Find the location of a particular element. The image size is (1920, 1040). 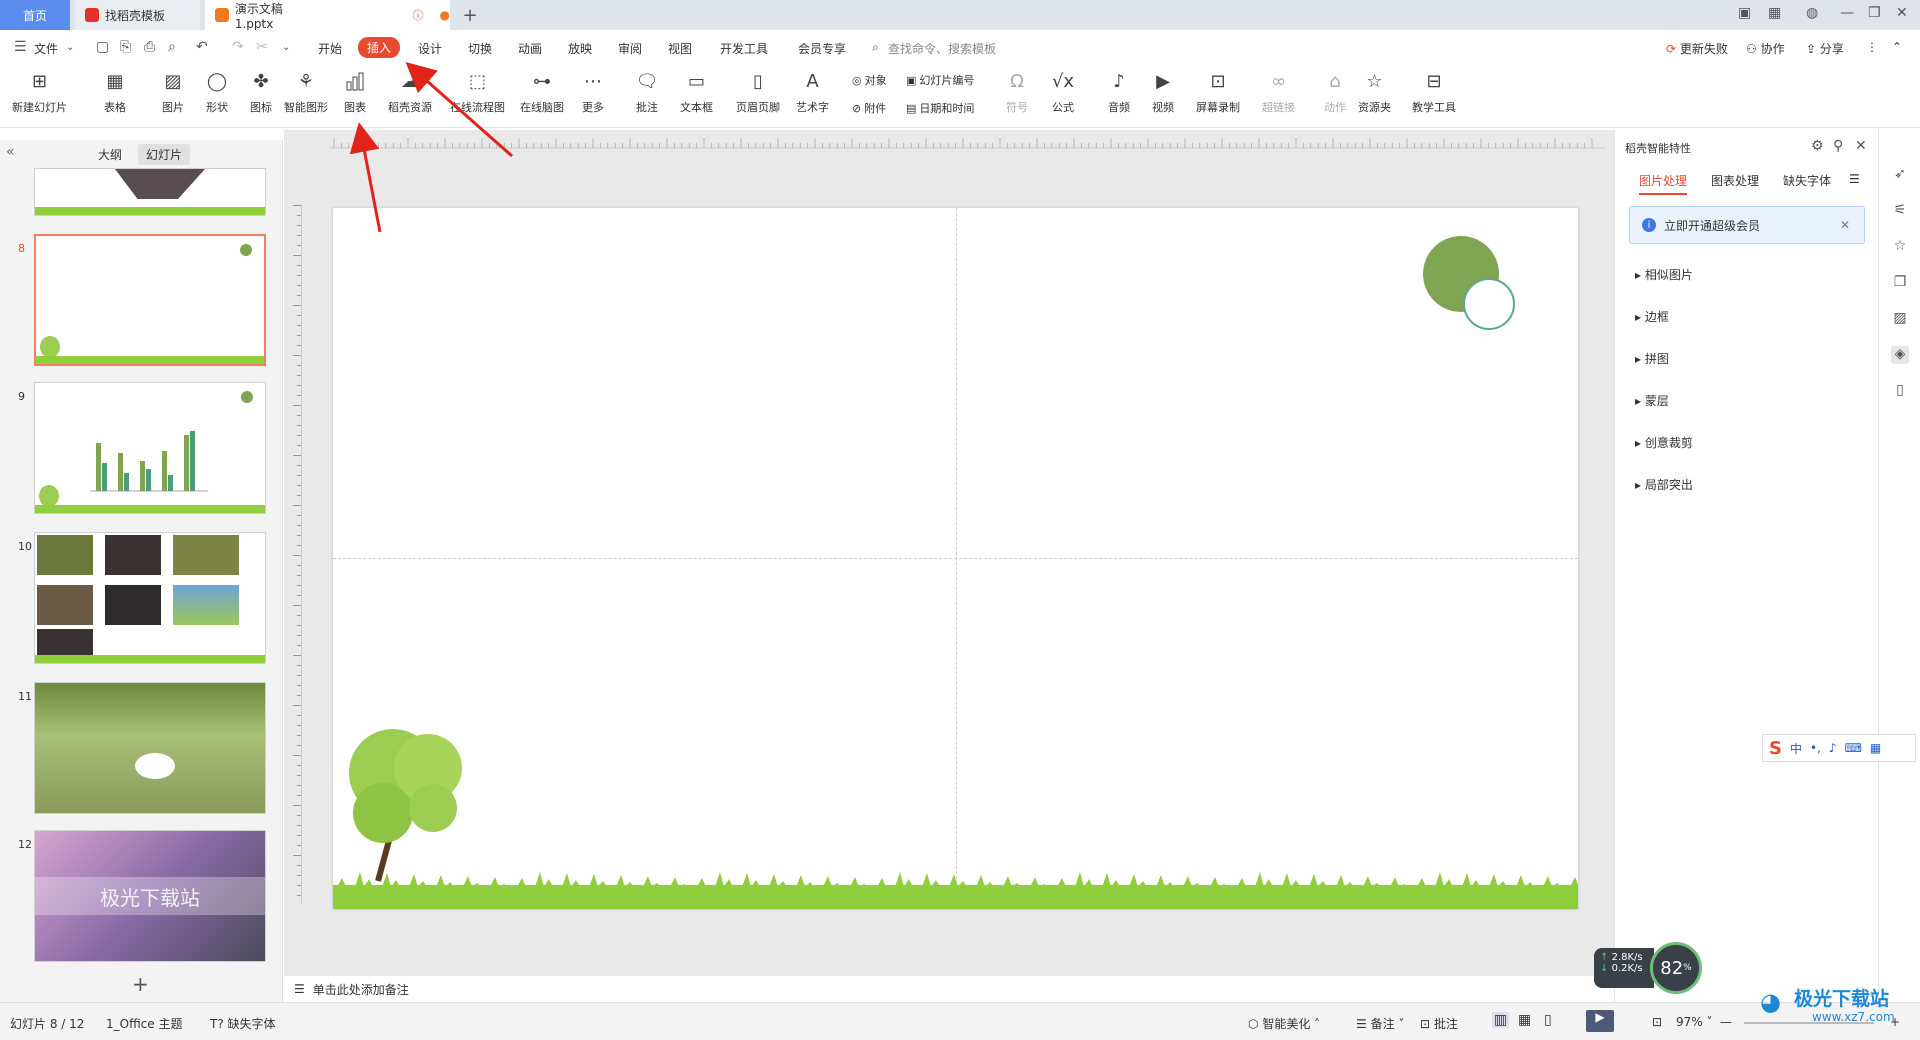

menu-transition: 切换 is located at coordinates (480, 48).